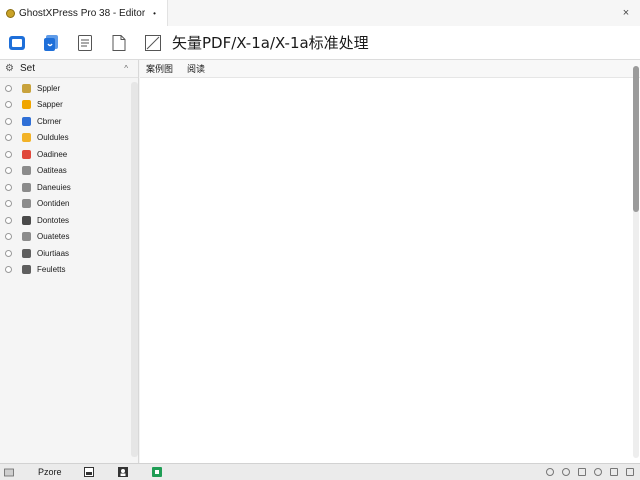 The image size is (640, 480). I want to click on red-square-icon, so click(26, 154).